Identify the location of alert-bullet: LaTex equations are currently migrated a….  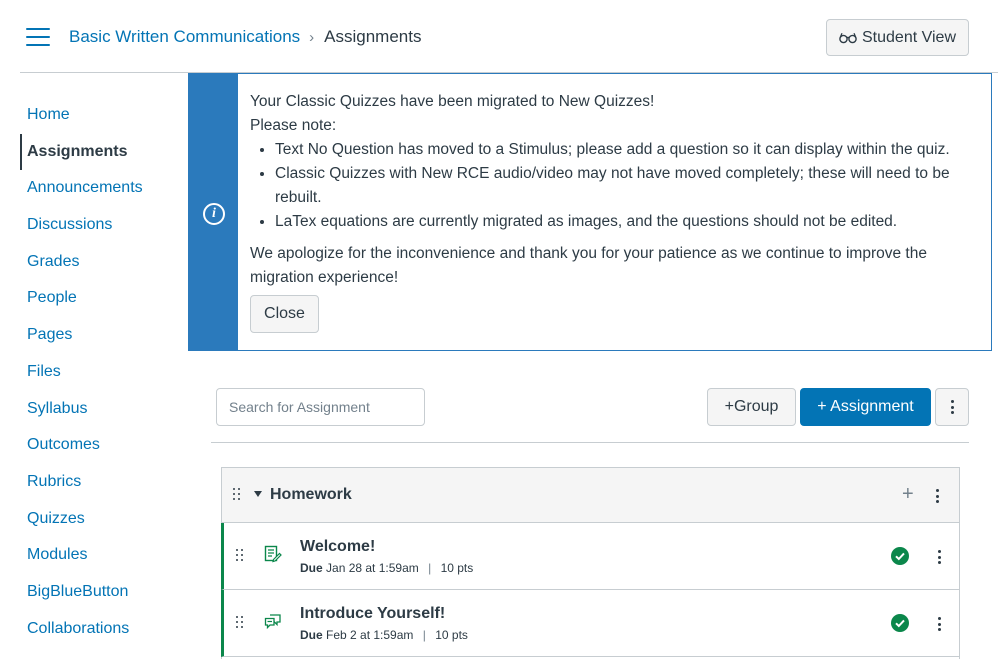
(627, 222).